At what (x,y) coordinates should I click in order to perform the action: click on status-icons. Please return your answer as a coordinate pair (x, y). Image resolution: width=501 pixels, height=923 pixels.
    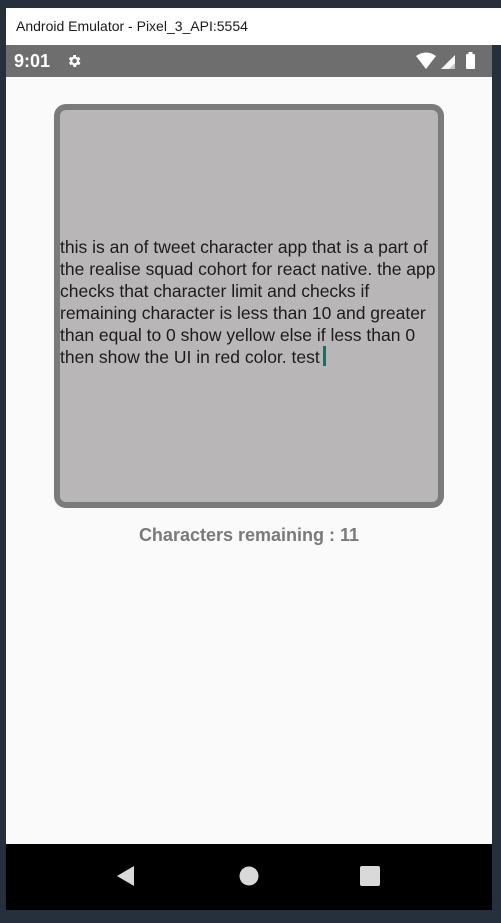
    Looking at the image, I should click on (445, 60).